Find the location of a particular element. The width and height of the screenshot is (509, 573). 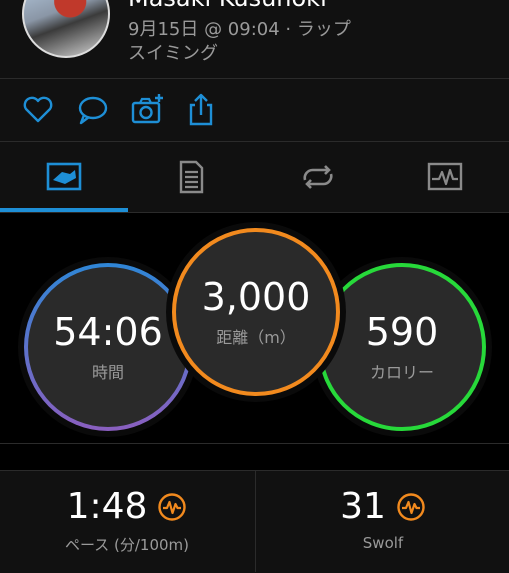

details-icon is located at coordinates (191, 177).